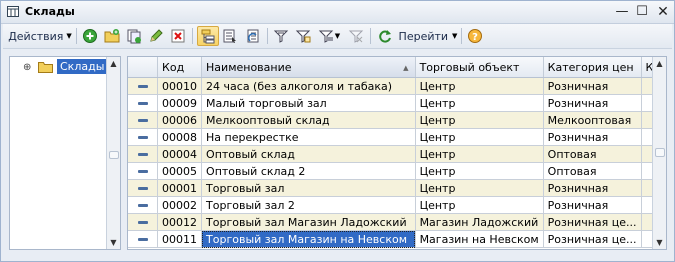  What do you see at coordinates (622, 12) in the screenshot?
I see `minimize-icon: —` at bounding box center [622, 12].